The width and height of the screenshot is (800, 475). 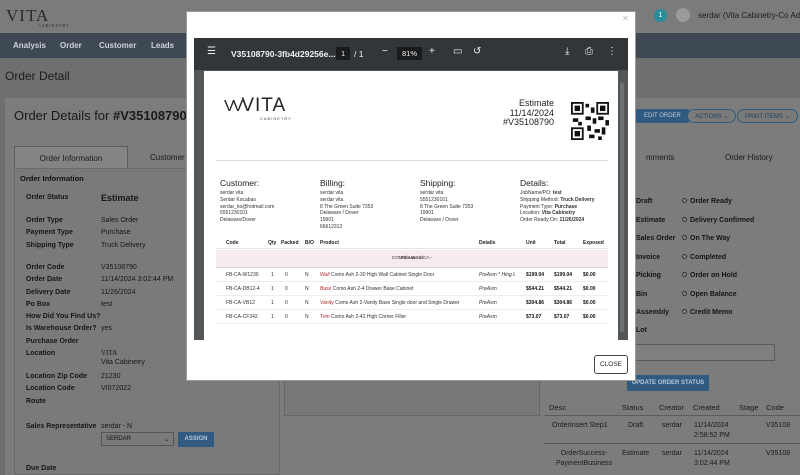 I want to click on close-icon: ✕, so click(x=625, y=18).